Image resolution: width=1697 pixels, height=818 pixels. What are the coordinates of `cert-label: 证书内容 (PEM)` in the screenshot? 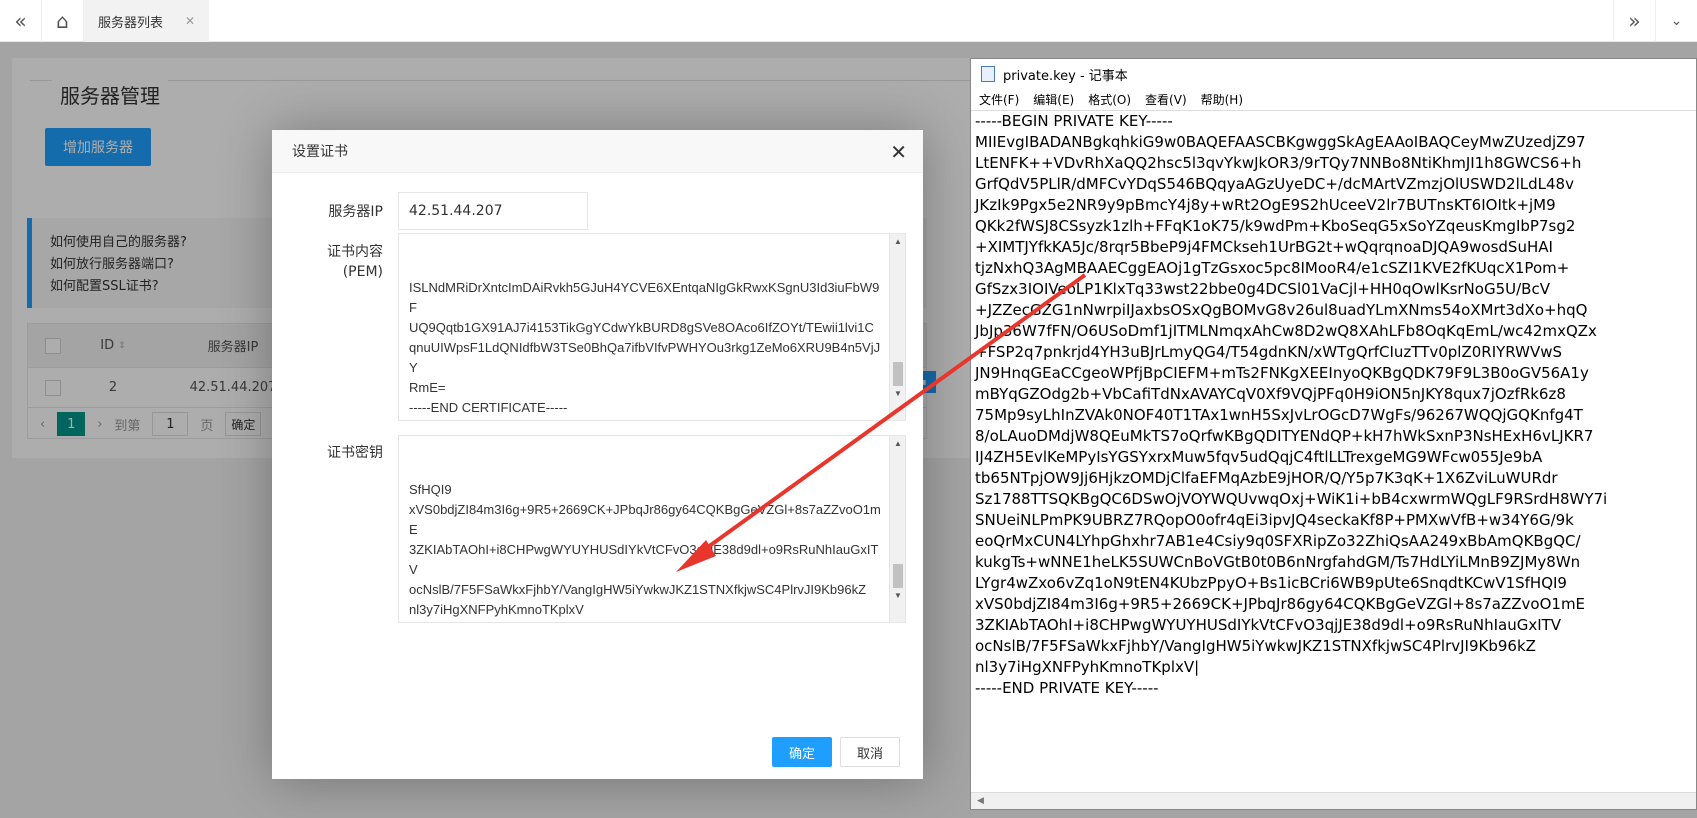 It's located at (355, 262).